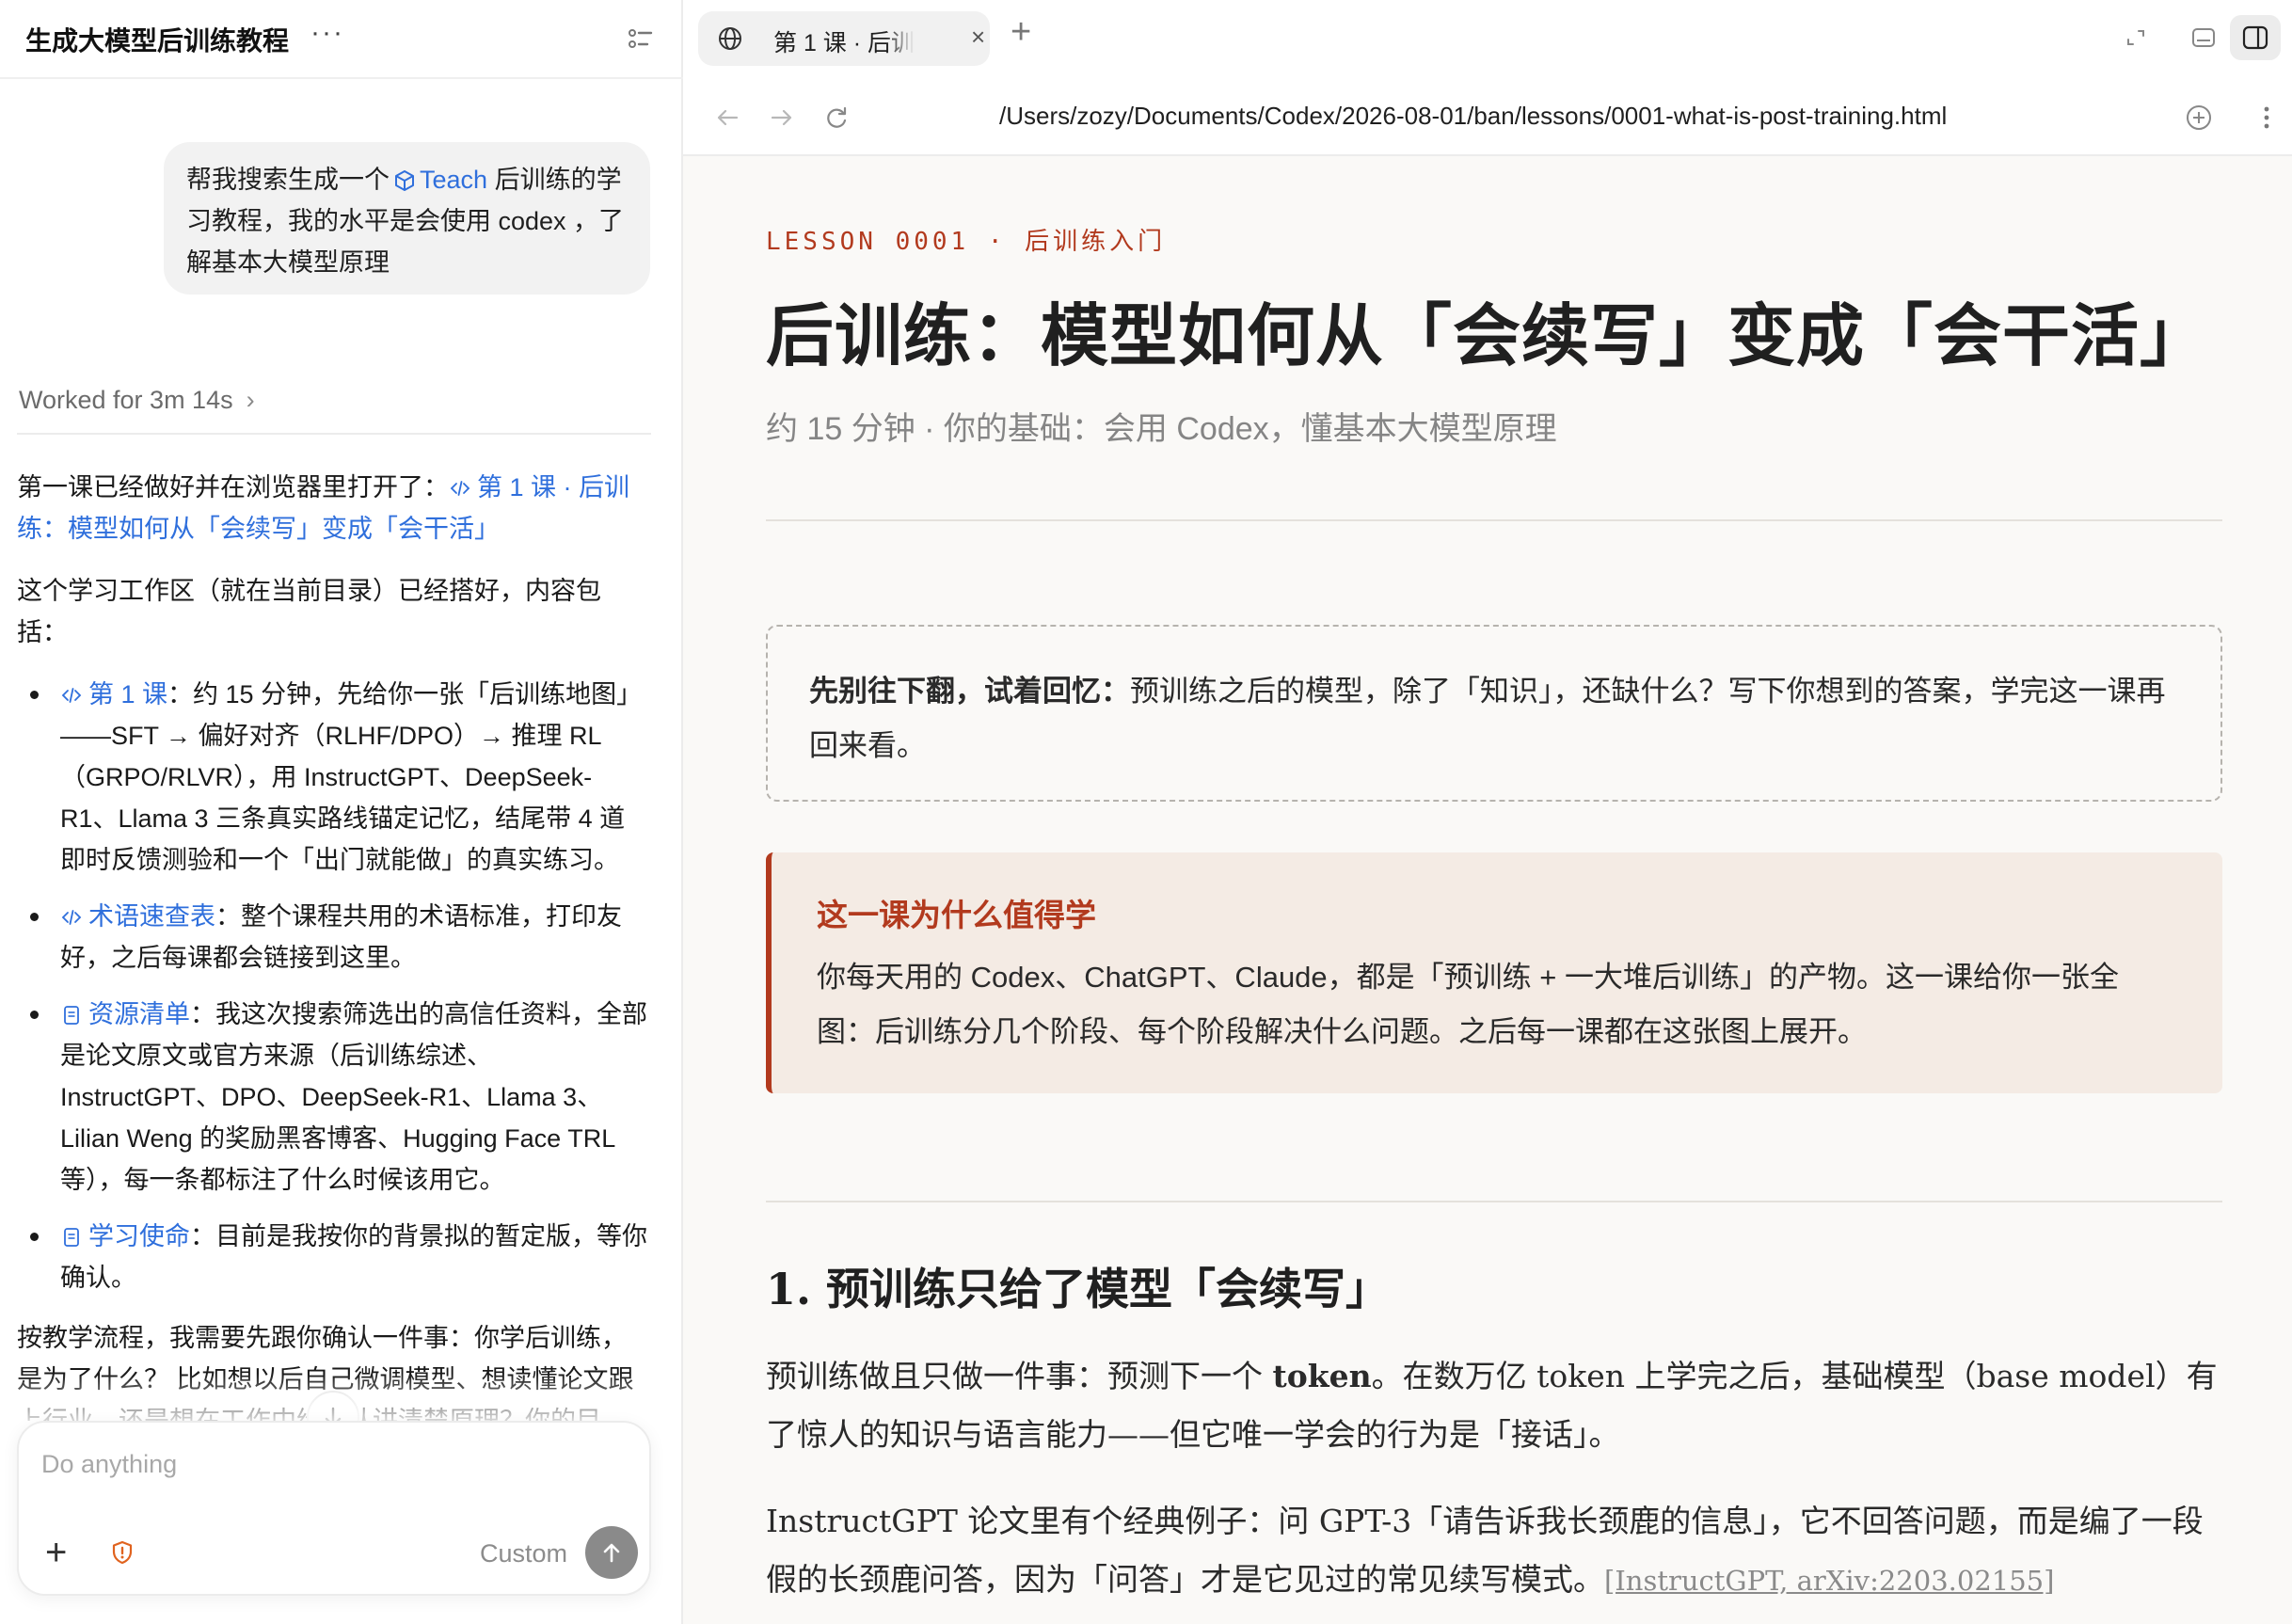 Image resolution: width=2292 pixels, height=1624 pixels. I want to click on forward-arrow-icon, so click(782, 118).